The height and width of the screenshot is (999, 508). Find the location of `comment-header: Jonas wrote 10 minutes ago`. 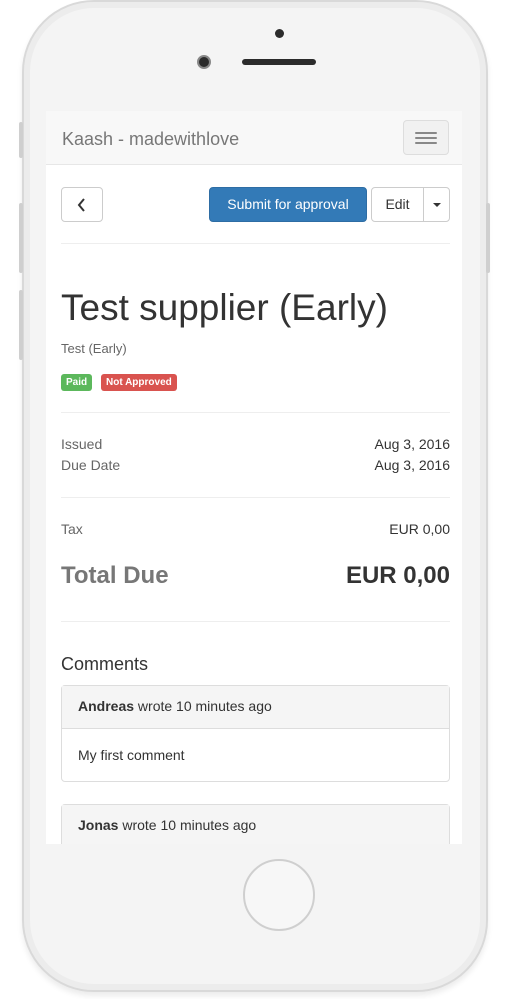

comment-header: Jonas wrote 10 minutes ago is located at coordinates (255, 824).